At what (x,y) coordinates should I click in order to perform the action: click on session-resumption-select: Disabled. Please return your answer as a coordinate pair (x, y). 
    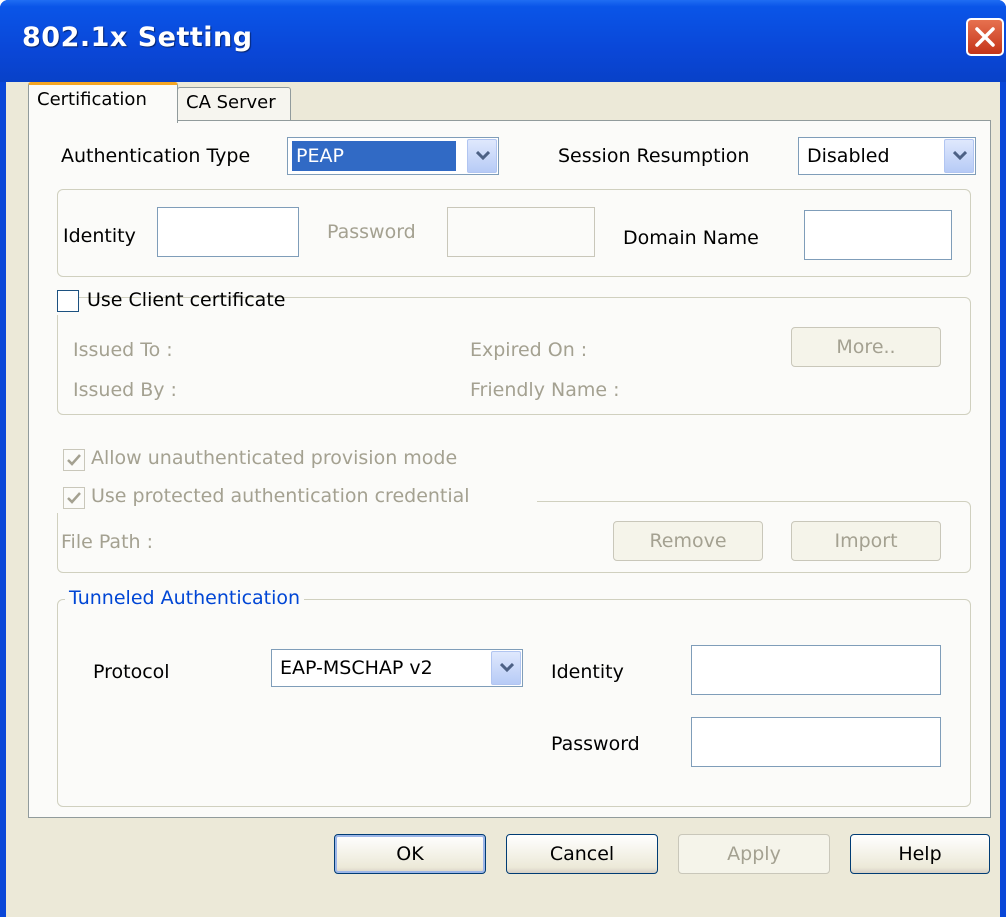
    Looking at the image, I should click on (887, 156).